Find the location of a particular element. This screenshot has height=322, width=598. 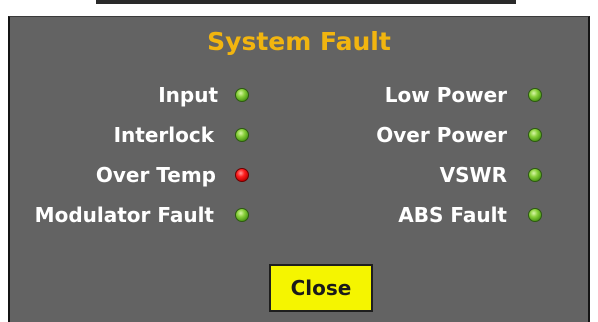

indicator-label: Low Power is located at coordinates (445, 95).